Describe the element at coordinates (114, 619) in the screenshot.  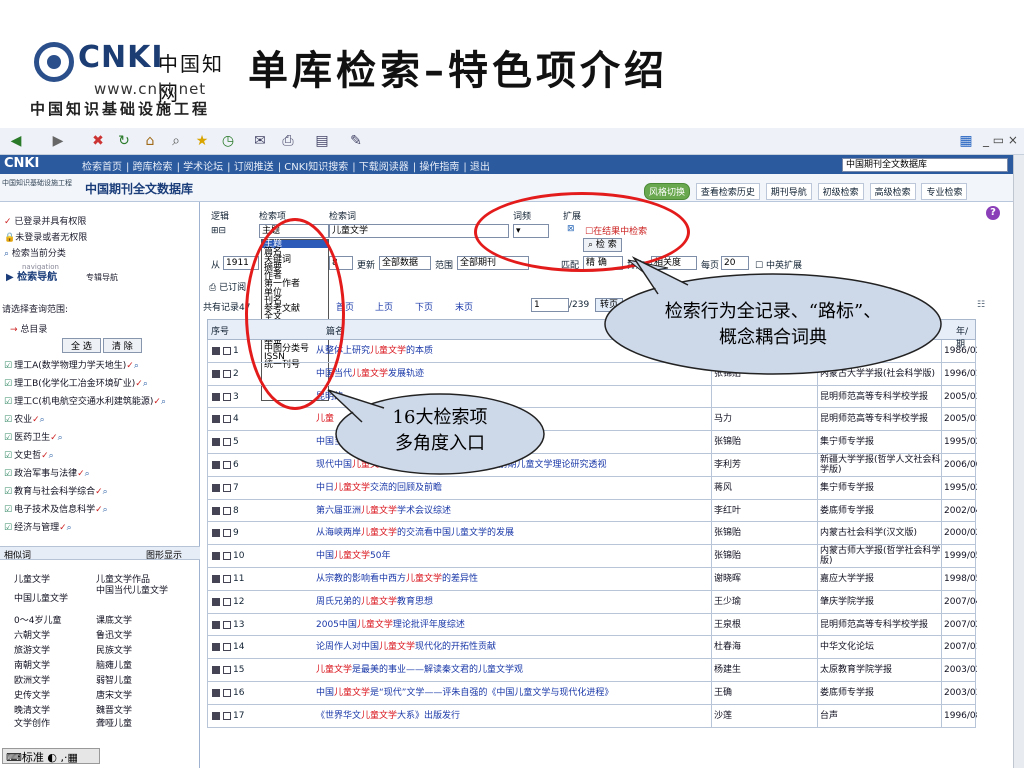
I see `similar-word: 课底文学` at that location.